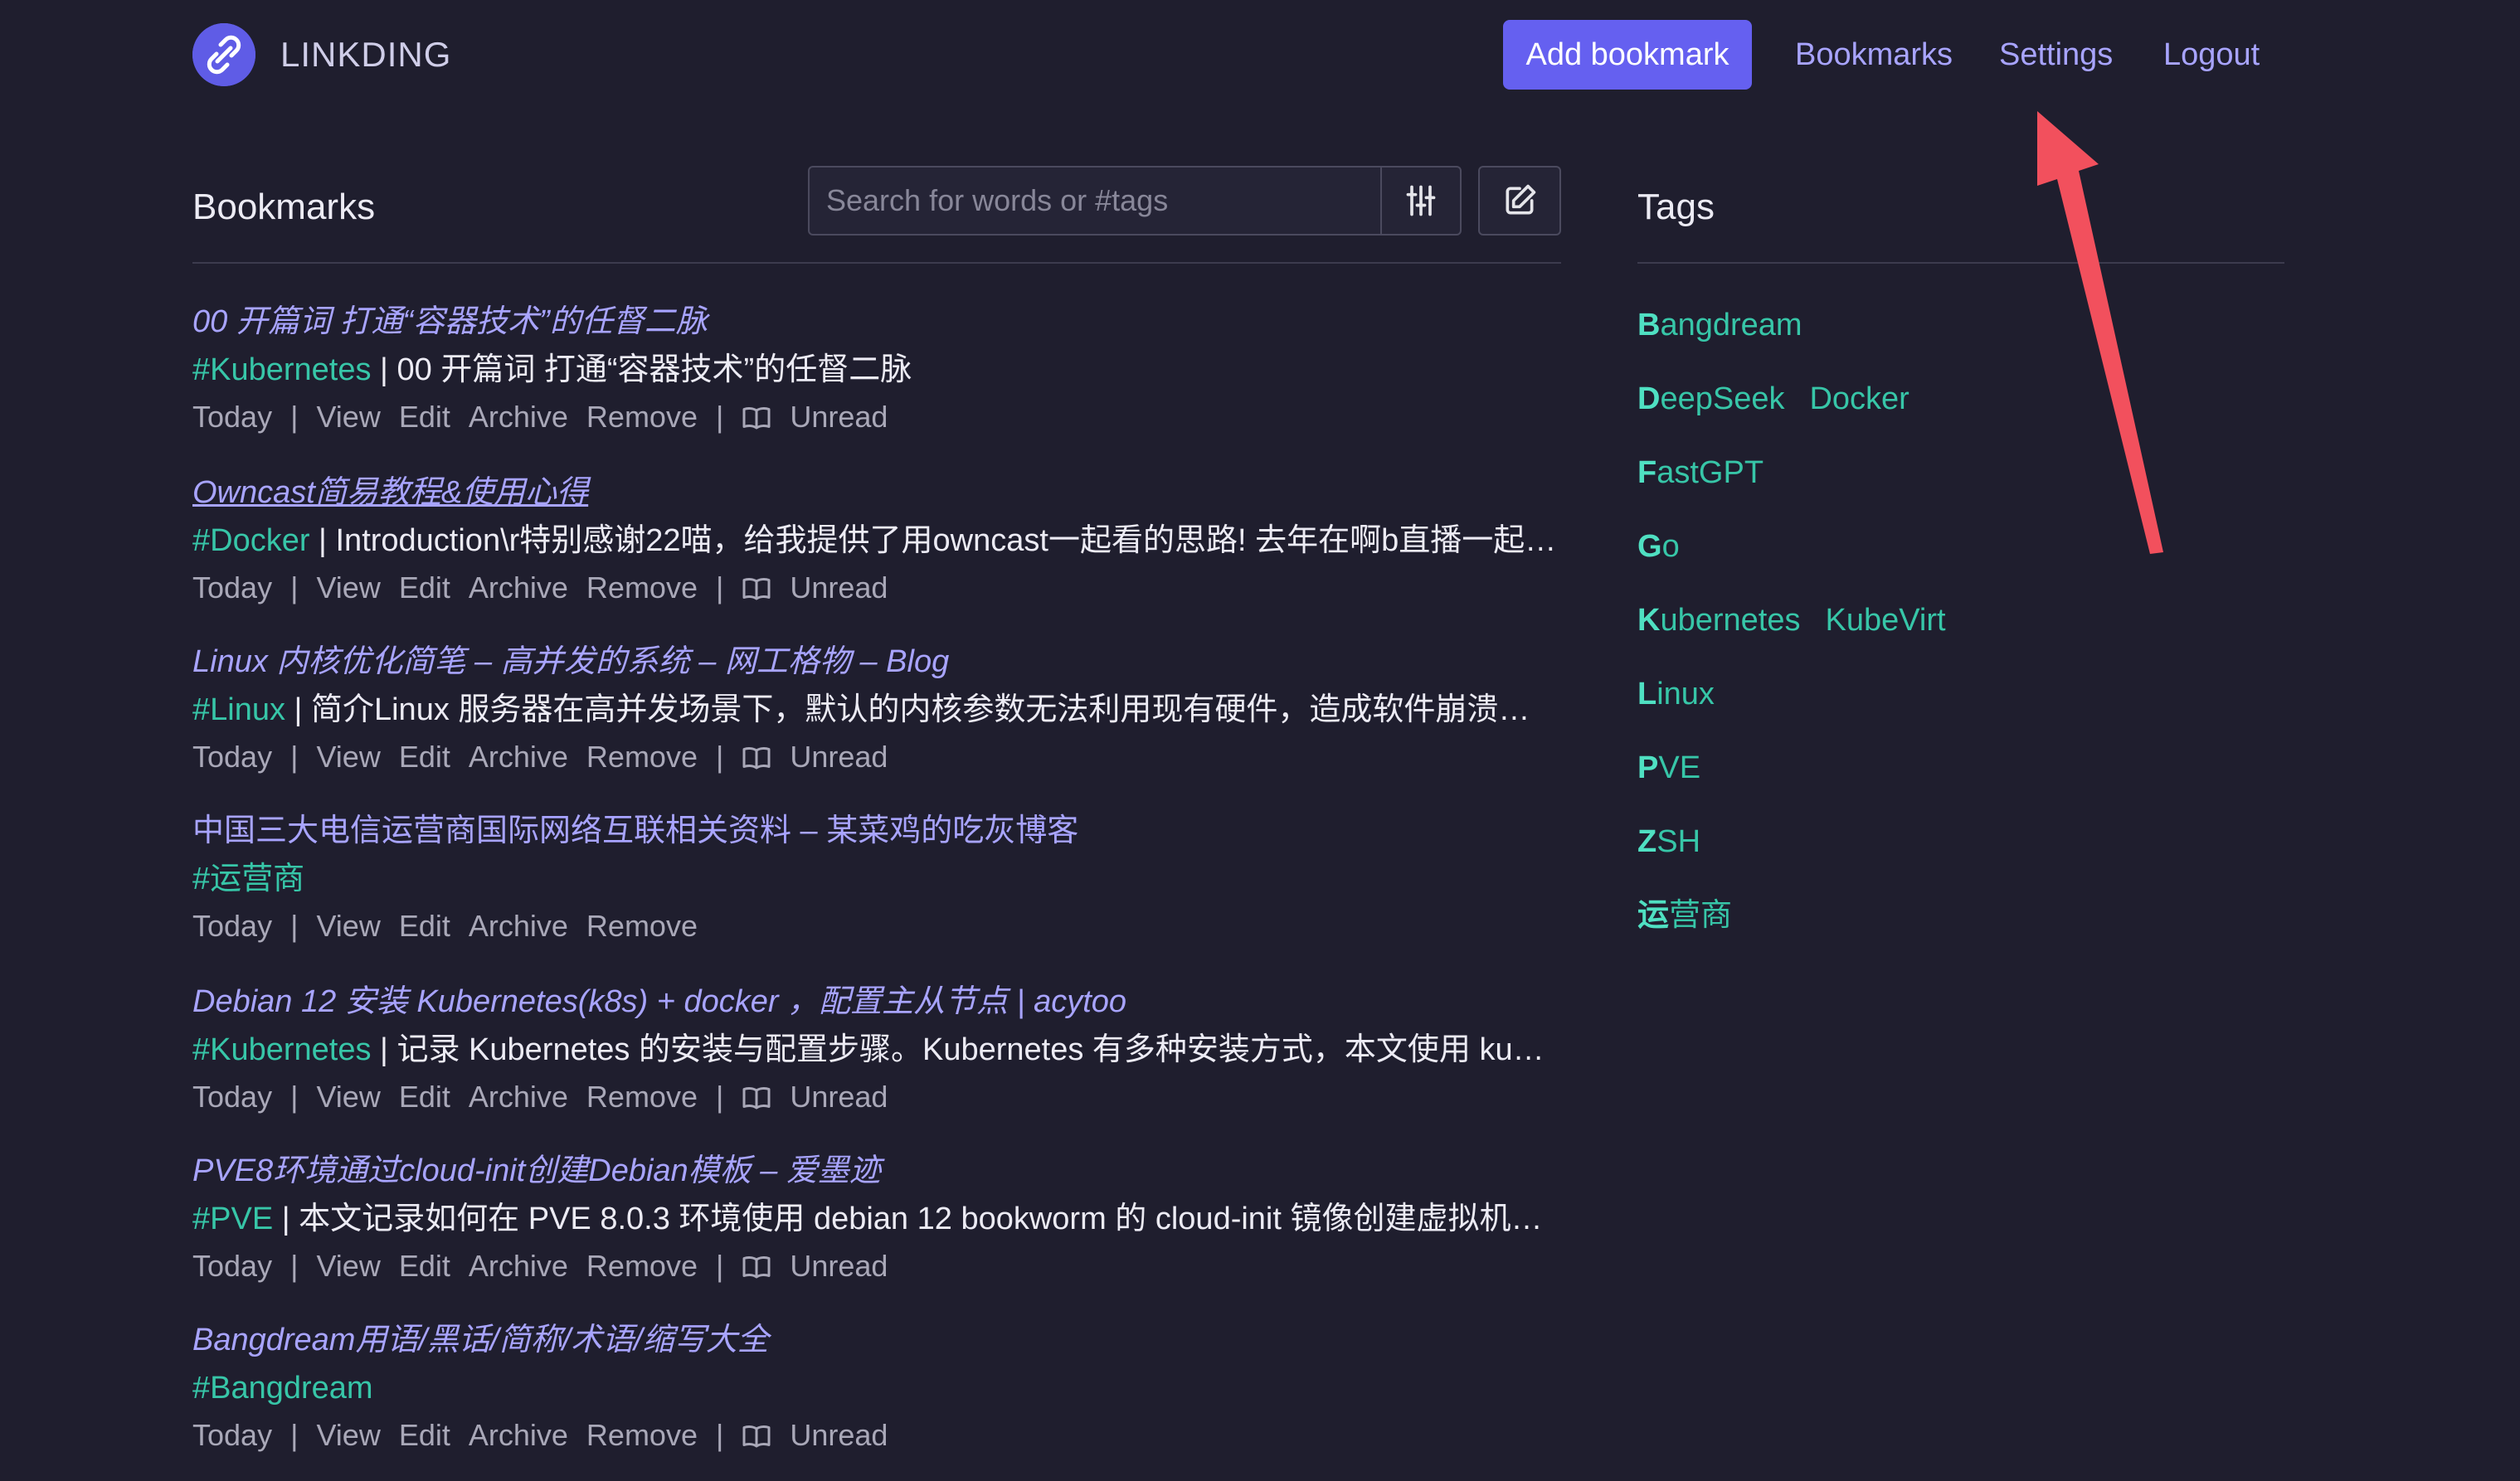  Describe the element at coordinates (1719, 325) in the screenshot. I see `tag-link: Bangdream` at that location.